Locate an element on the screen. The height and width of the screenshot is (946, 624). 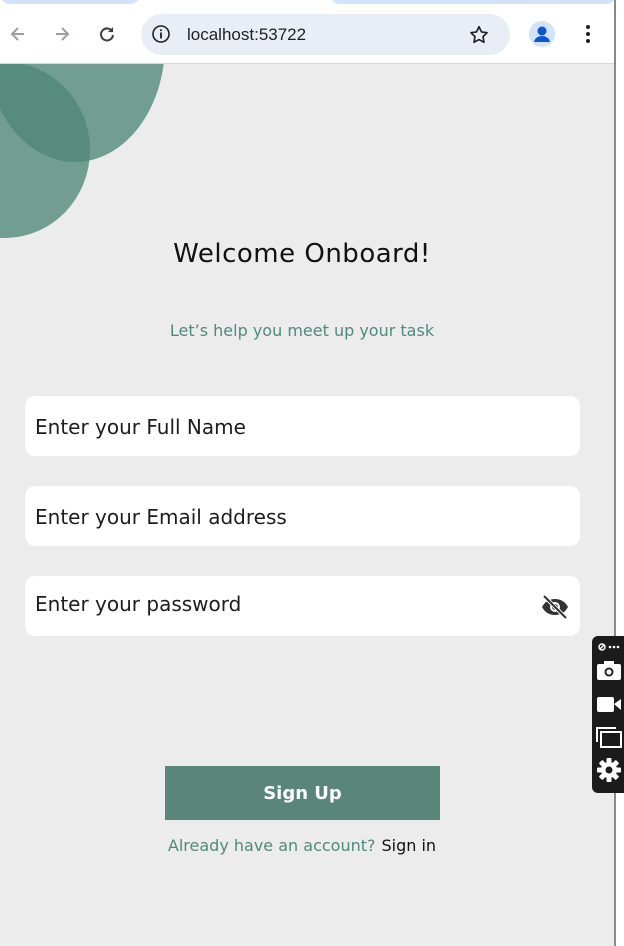
more-icon is located at coordinates (610, 647).